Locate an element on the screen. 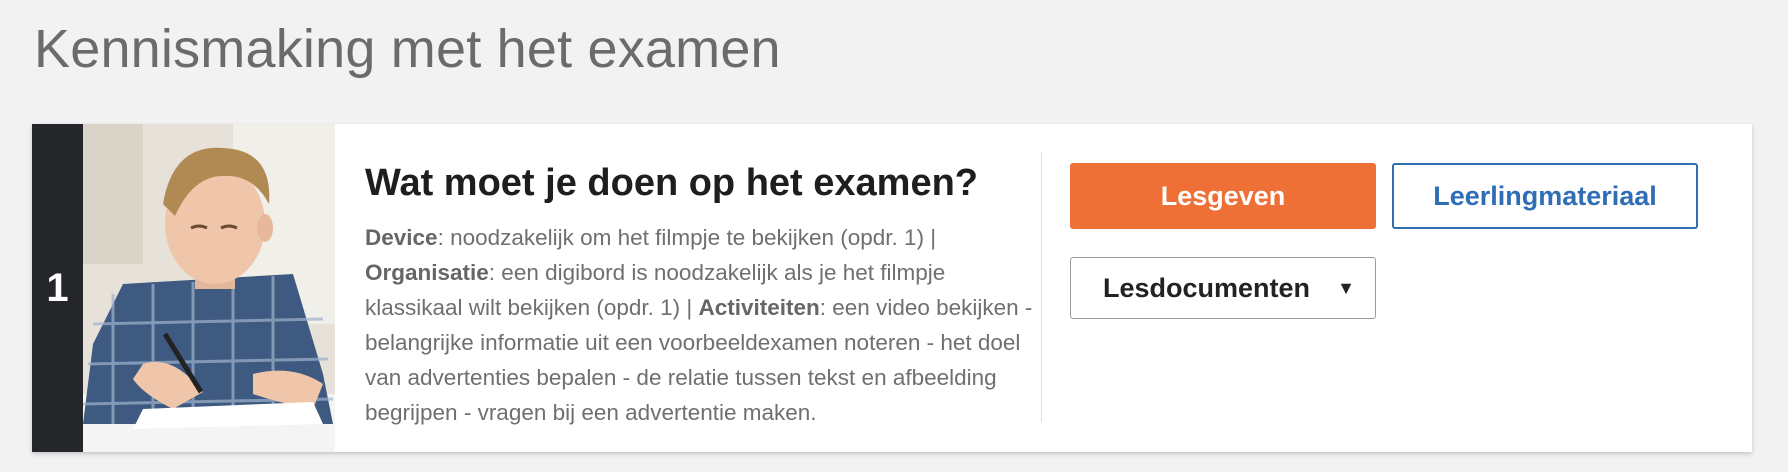  lesson-number: 1 is located at coordinates (57, 288).